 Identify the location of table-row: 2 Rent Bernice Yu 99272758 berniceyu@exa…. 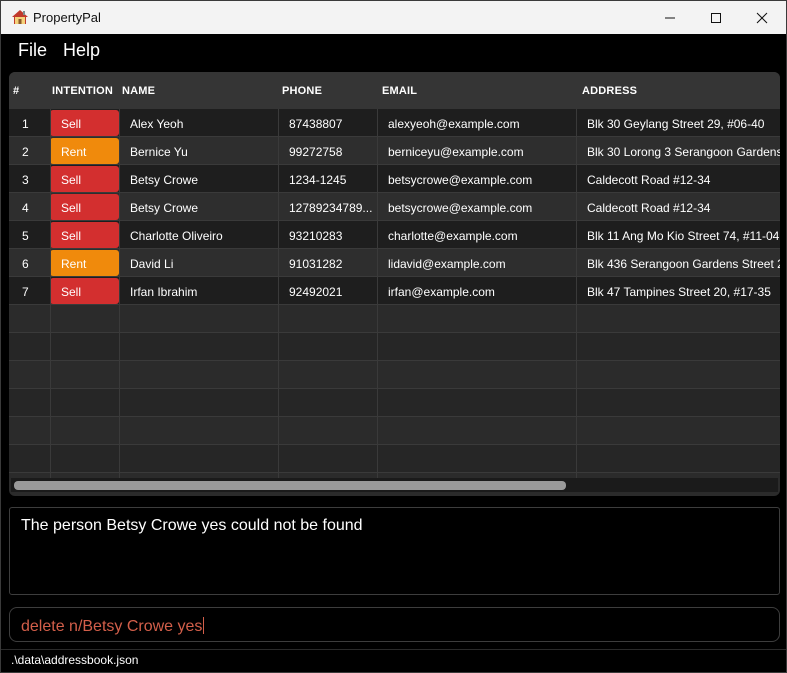
(394, 151).